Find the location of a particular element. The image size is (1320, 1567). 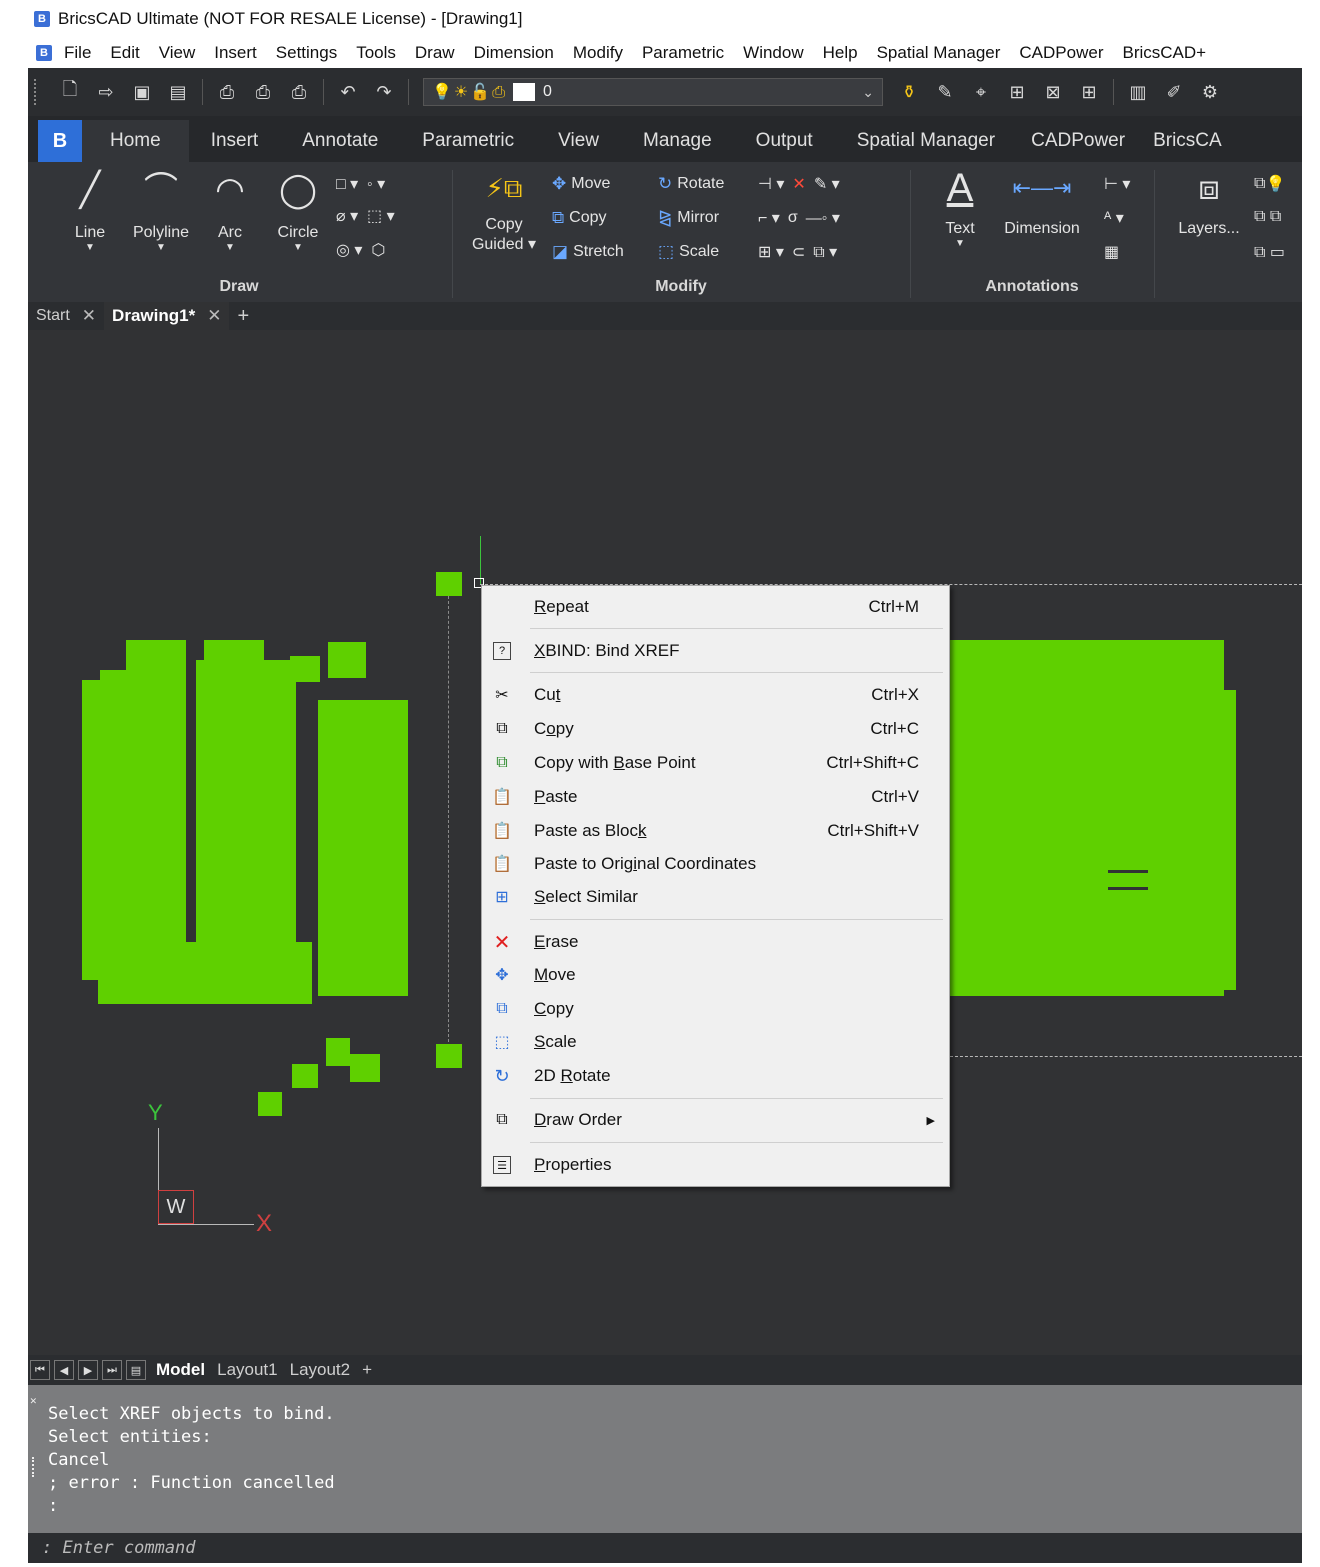

open-file-icon: ⇨ is located at coordinates (106, 92).